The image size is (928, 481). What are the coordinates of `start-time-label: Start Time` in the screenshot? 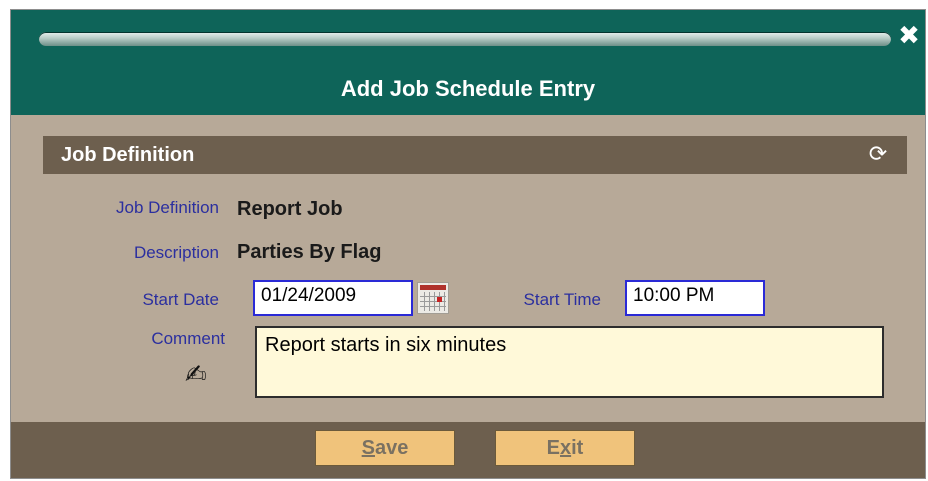 It's located at (562, 299).